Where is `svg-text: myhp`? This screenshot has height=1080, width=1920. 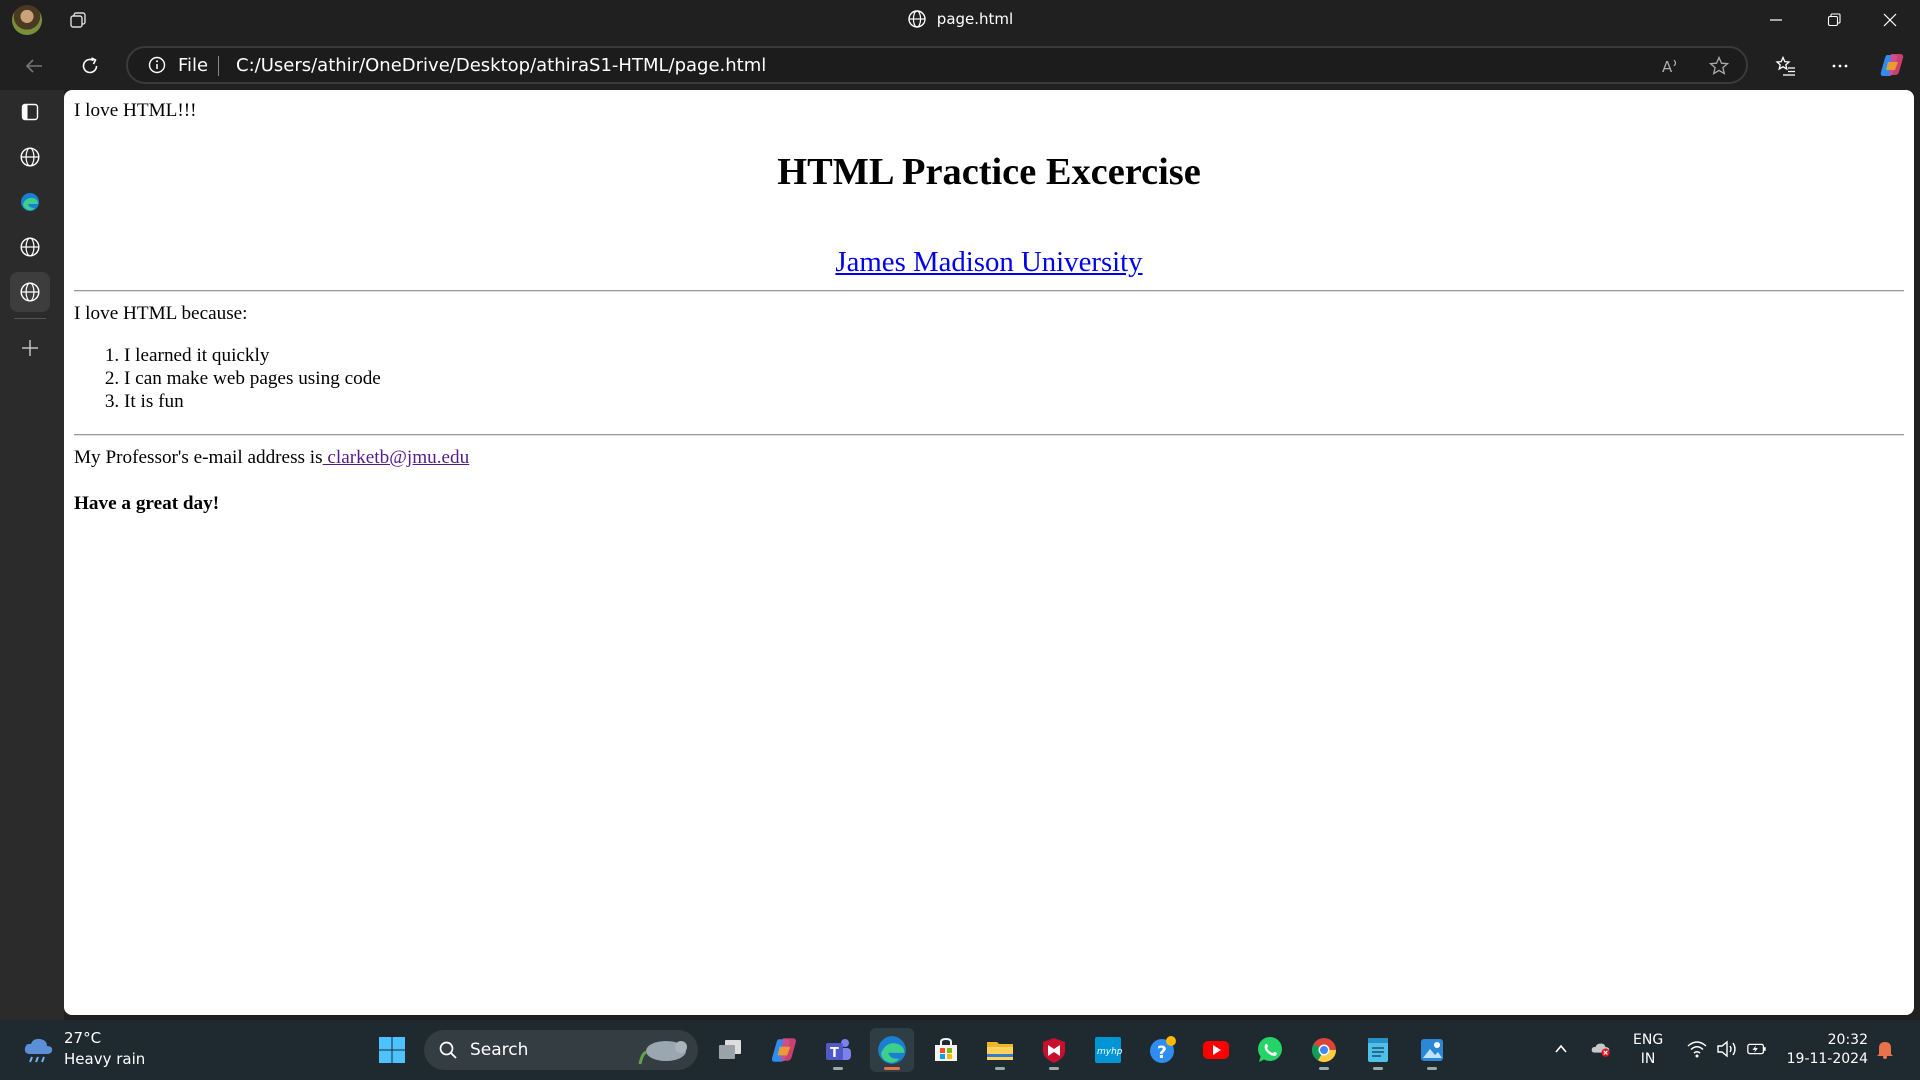
svg-text: myhp is located at coordinates (1110, 1052).